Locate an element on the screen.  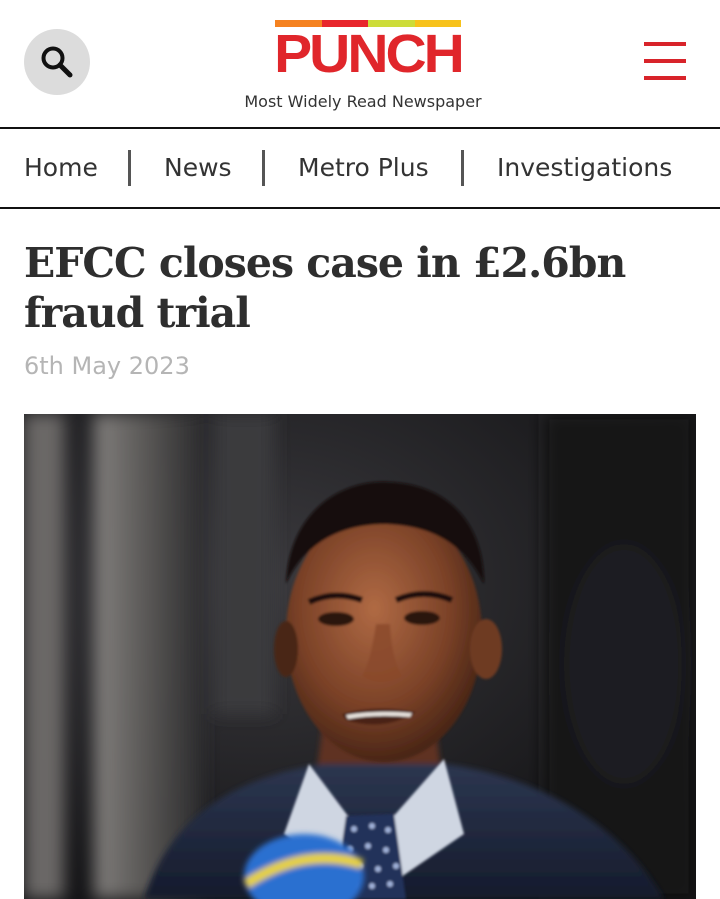
nav-item-metro-plus: Metro Plus is located at coordinates (363, 168).